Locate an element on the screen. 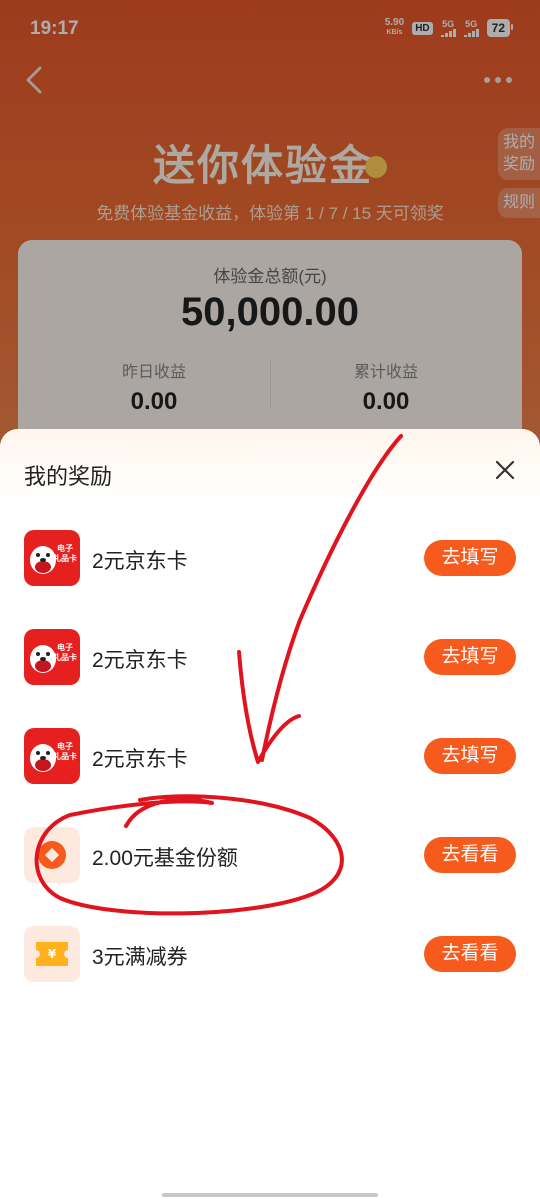 The image size is (540, 1200). reward-item: ¥ 3元满减券 去看看 is located at coordinates (270, 955).